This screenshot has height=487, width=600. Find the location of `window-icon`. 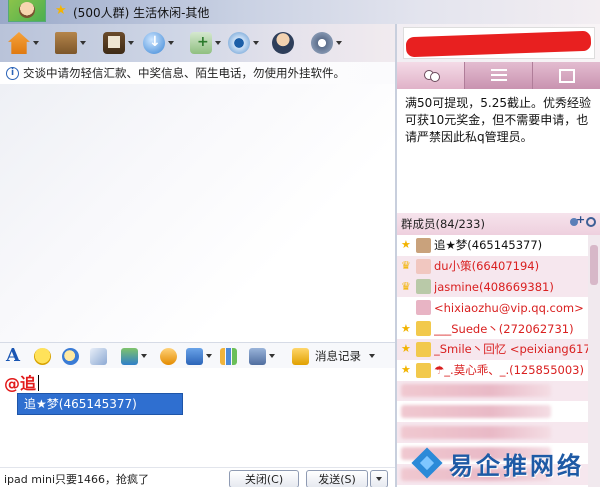

window-icon is located at coordinates (566, 75).